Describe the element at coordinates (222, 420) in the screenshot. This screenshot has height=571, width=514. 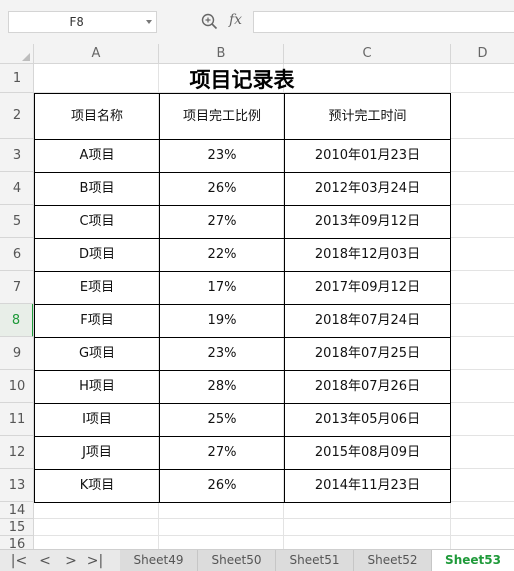
I see `table-cell: 25%` at that location.